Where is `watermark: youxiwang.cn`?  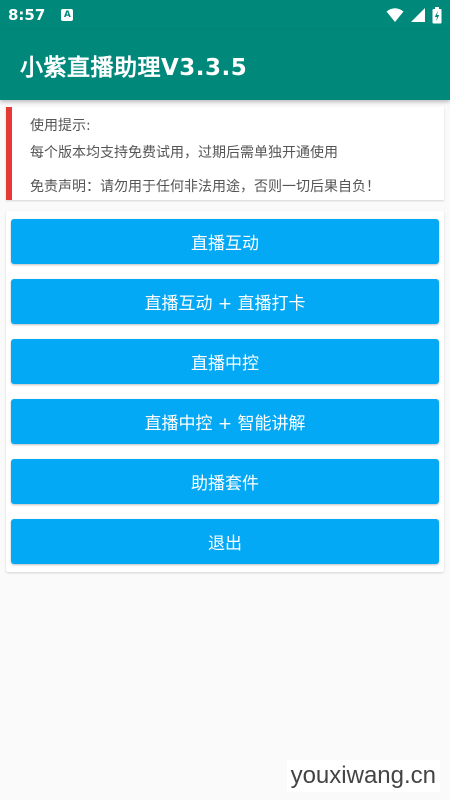
watermark: youxiwang.cn is located at coordinates (363, 776).